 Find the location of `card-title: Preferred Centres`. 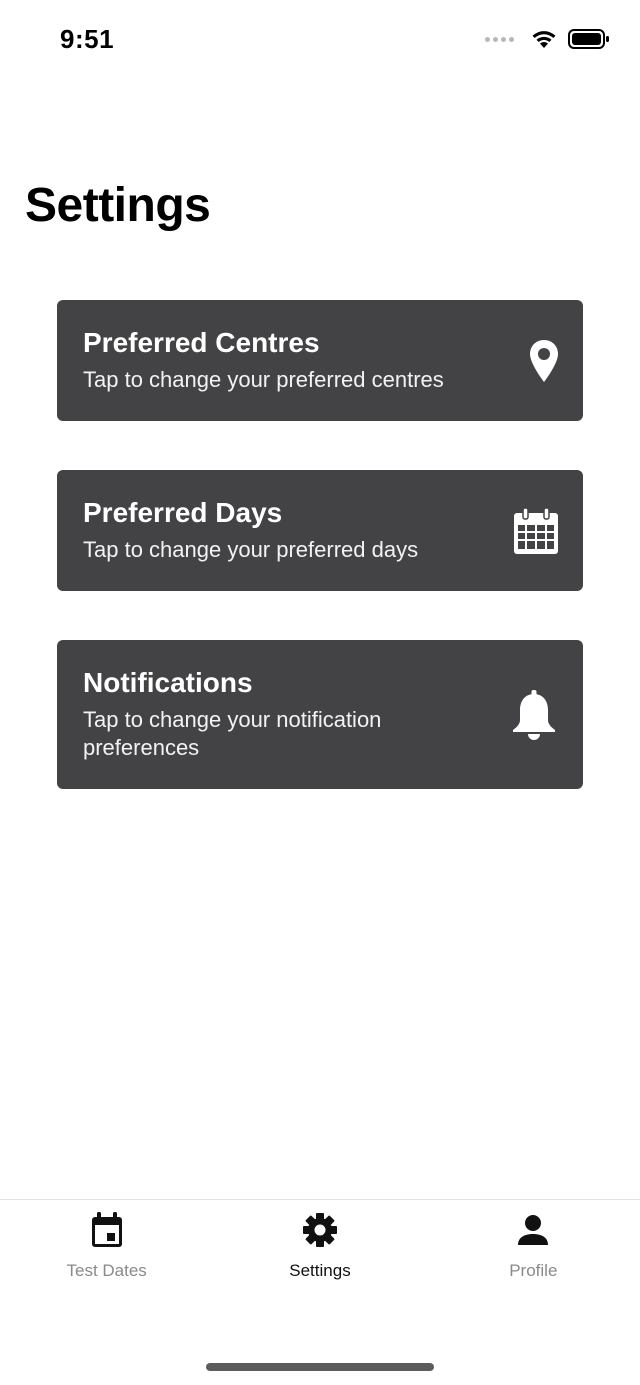

card-title: Preferred Centres is located at coordinates (201, 342).